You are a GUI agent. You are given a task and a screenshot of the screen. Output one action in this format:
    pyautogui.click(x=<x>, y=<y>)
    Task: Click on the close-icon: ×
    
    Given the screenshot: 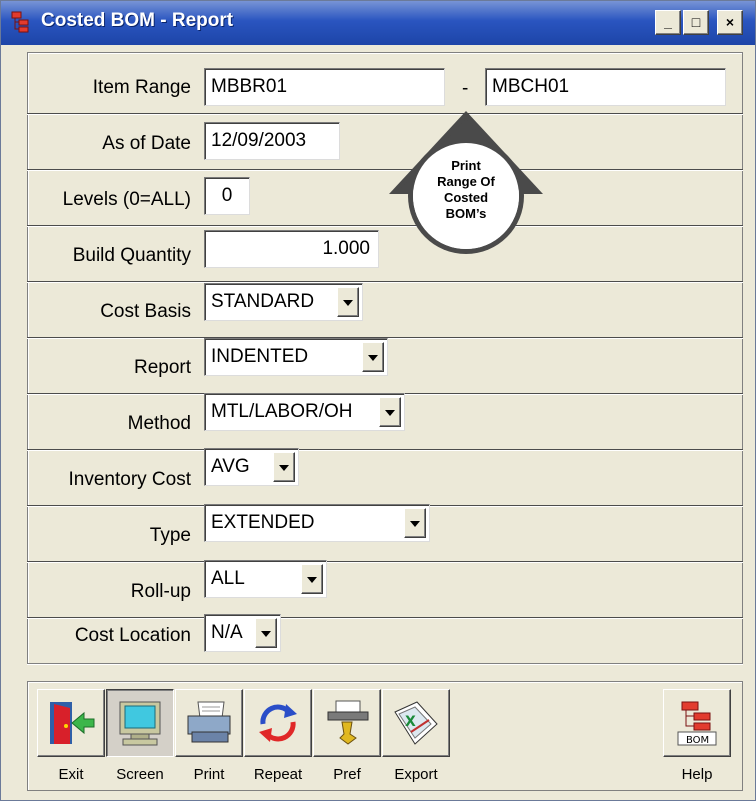 What is the action you would take?
    pyautogui.click(x=730, y=22)
    